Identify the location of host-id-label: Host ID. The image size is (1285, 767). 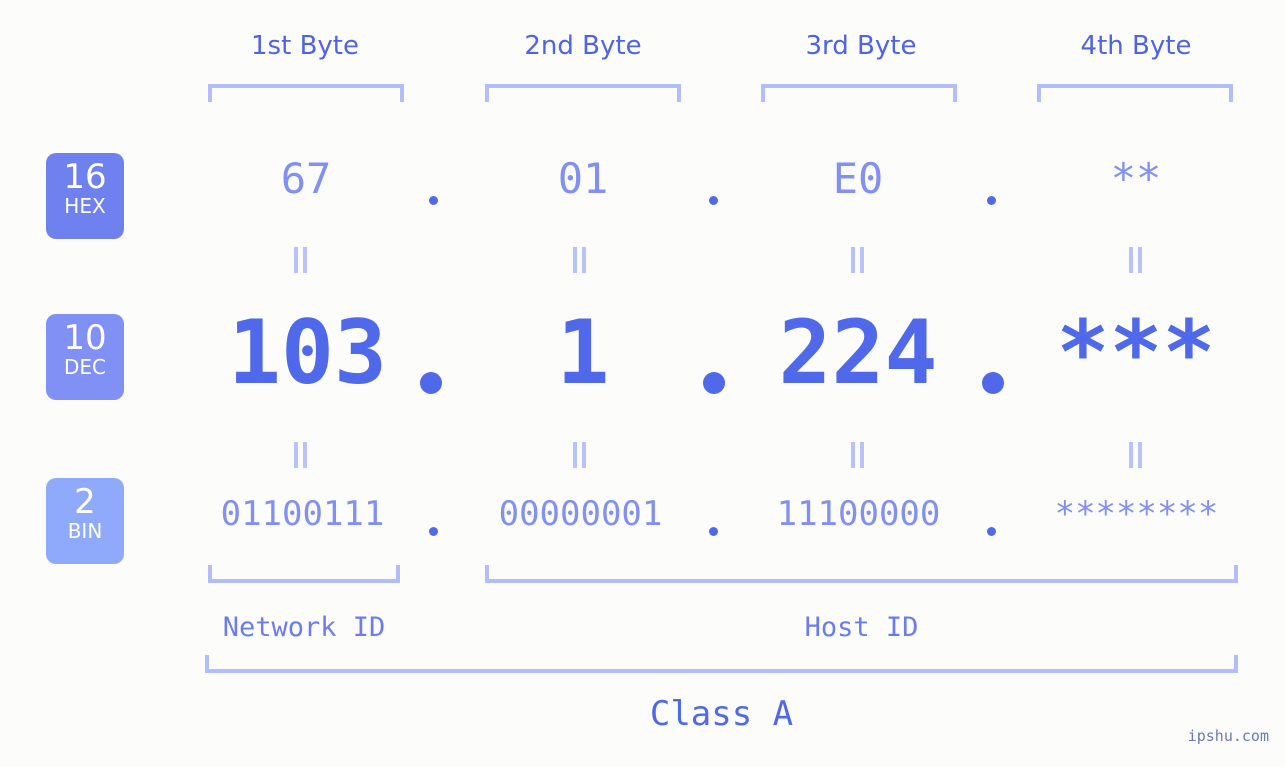
(861, 627).